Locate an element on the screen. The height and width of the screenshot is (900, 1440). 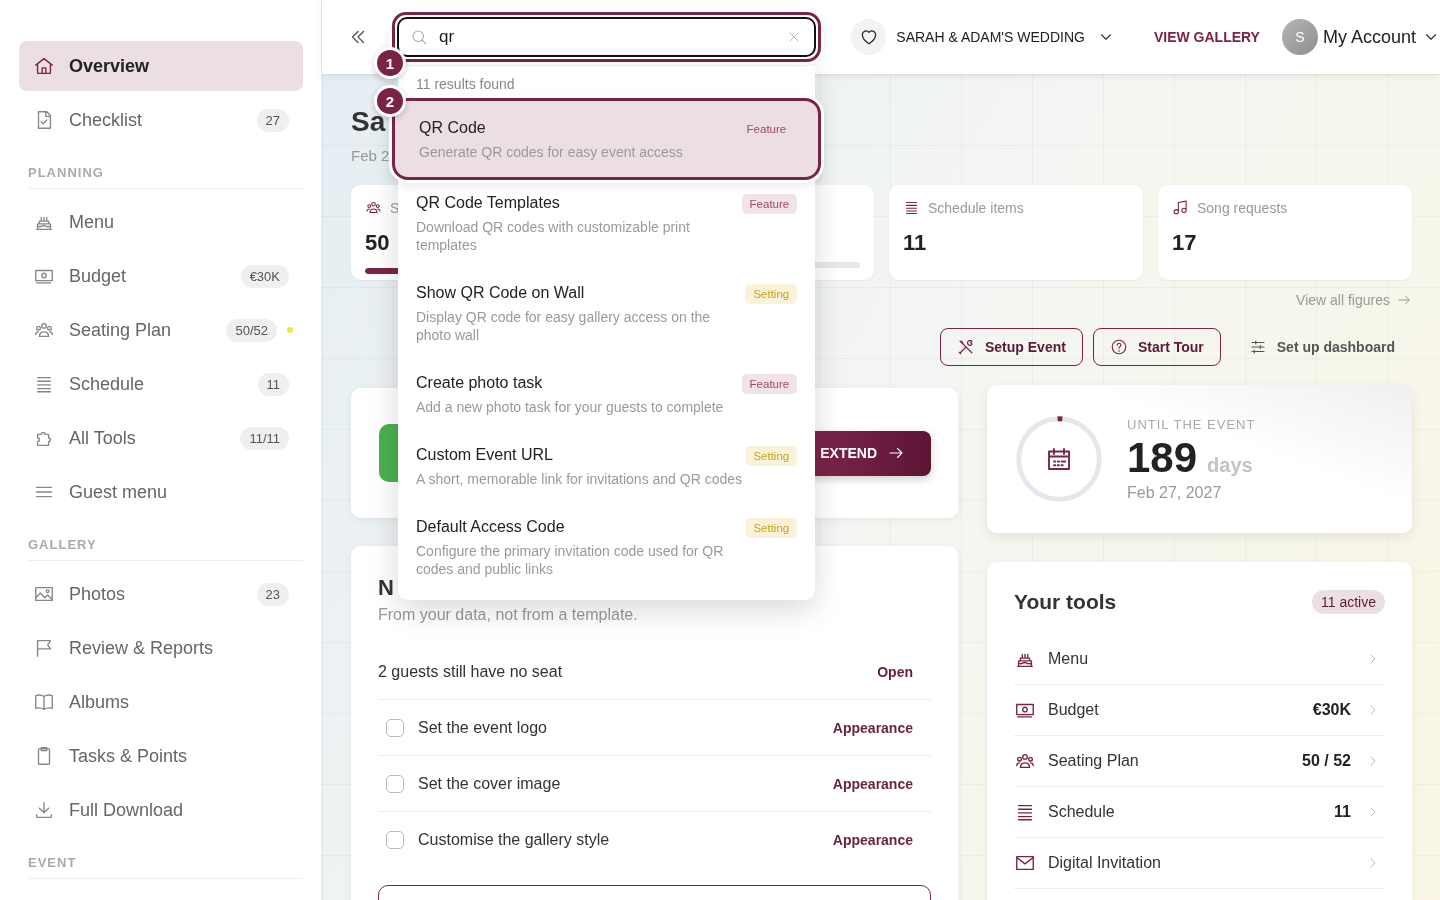
card-subtitle: From your data, not from a template. is located at coordinates (508, 615).